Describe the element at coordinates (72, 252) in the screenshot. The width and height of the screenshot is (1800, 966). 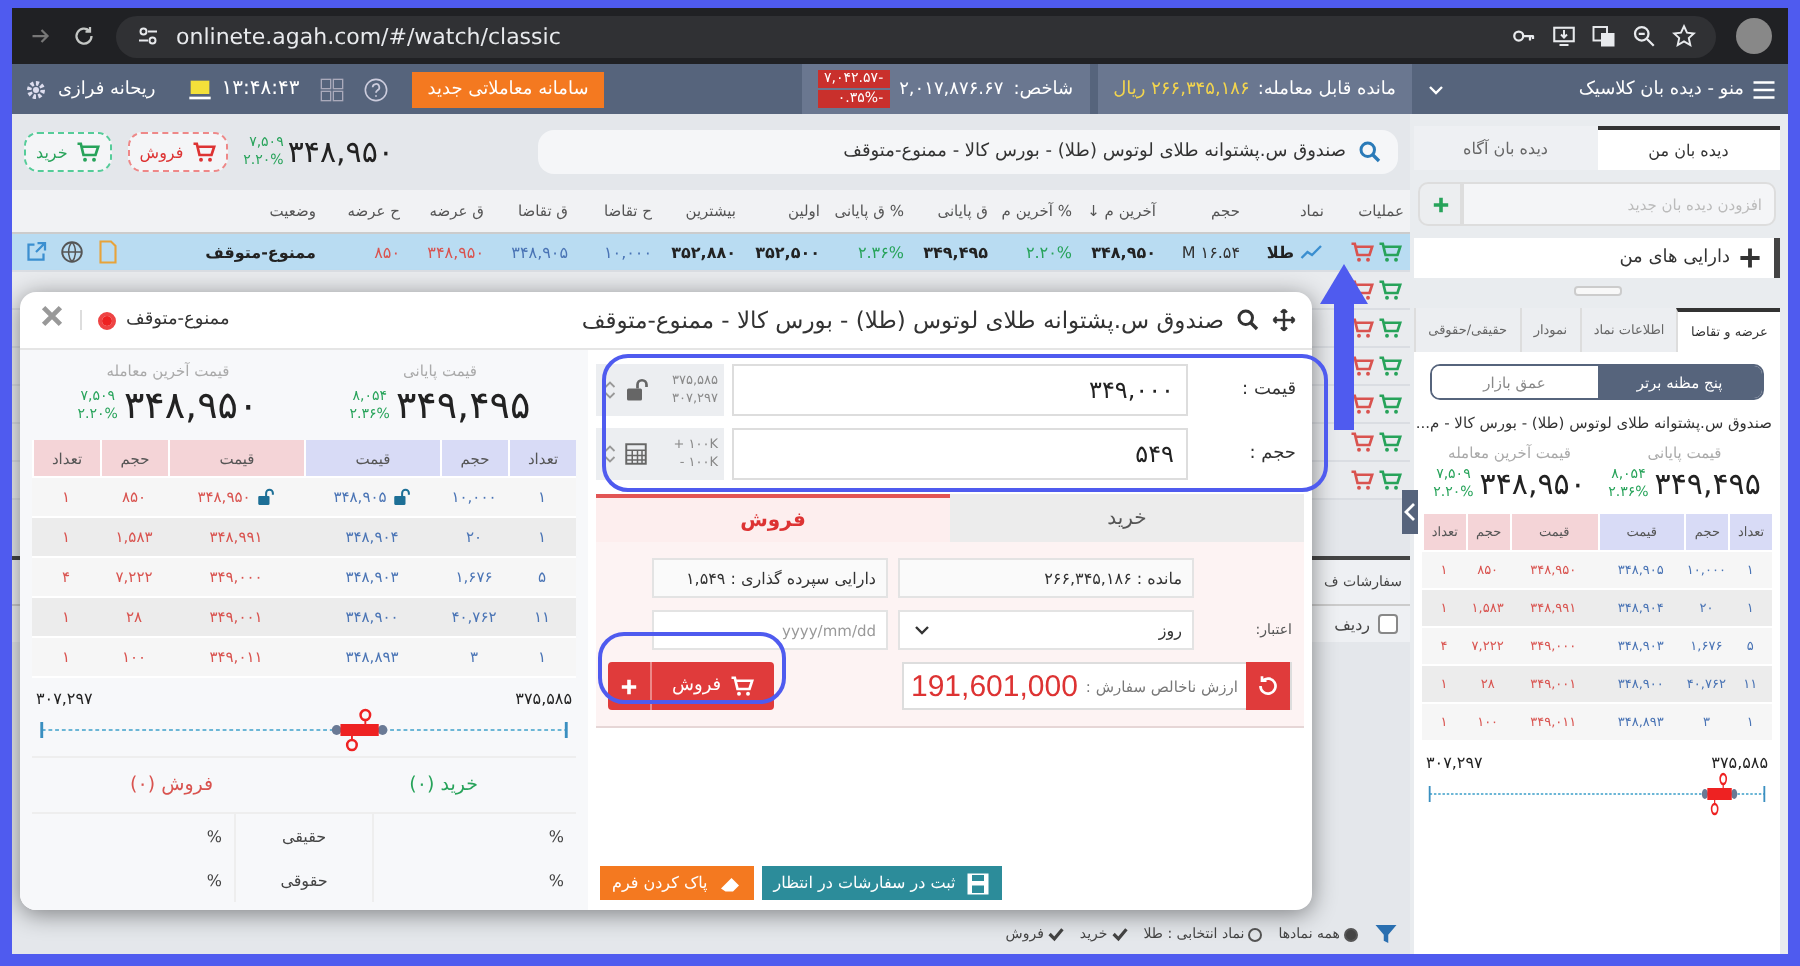
I see `globe-icon` at that location.